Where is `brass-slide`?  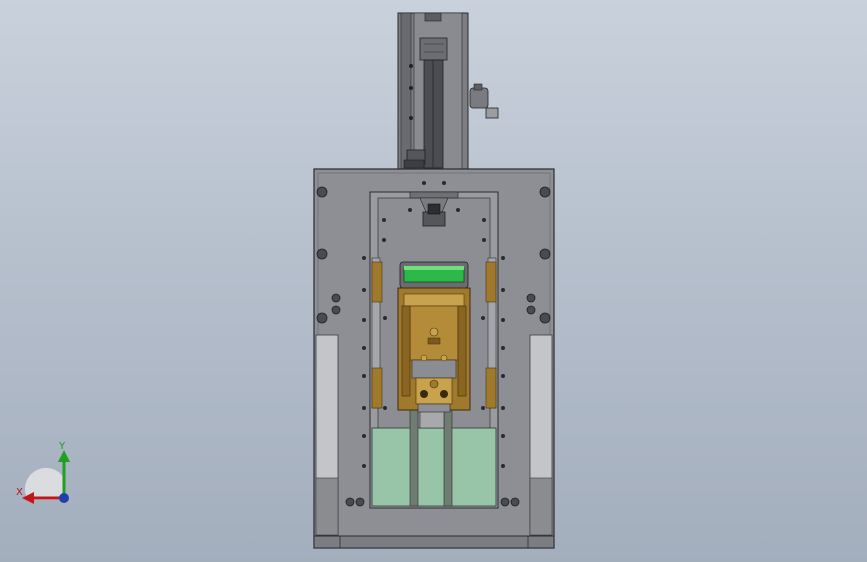 brass-slide is located at coordinates (434, 350).